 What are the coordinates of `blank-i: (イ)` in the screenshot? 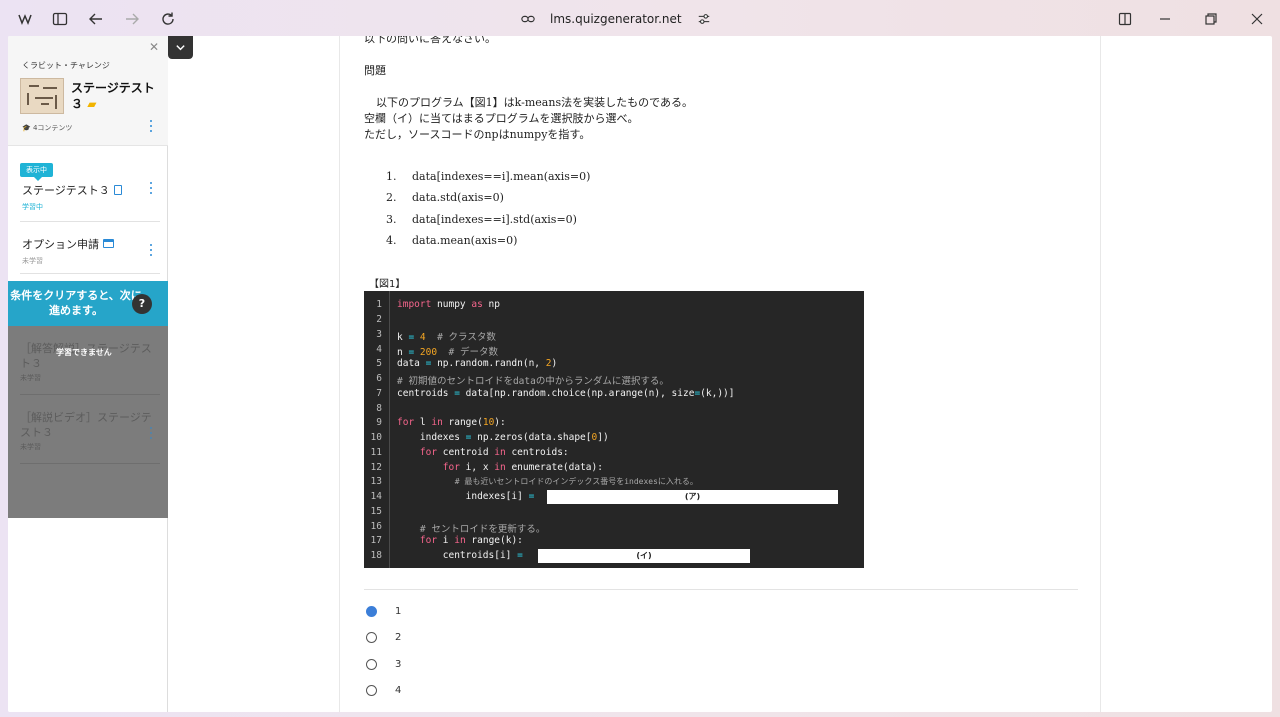 It's located at (644, 556).